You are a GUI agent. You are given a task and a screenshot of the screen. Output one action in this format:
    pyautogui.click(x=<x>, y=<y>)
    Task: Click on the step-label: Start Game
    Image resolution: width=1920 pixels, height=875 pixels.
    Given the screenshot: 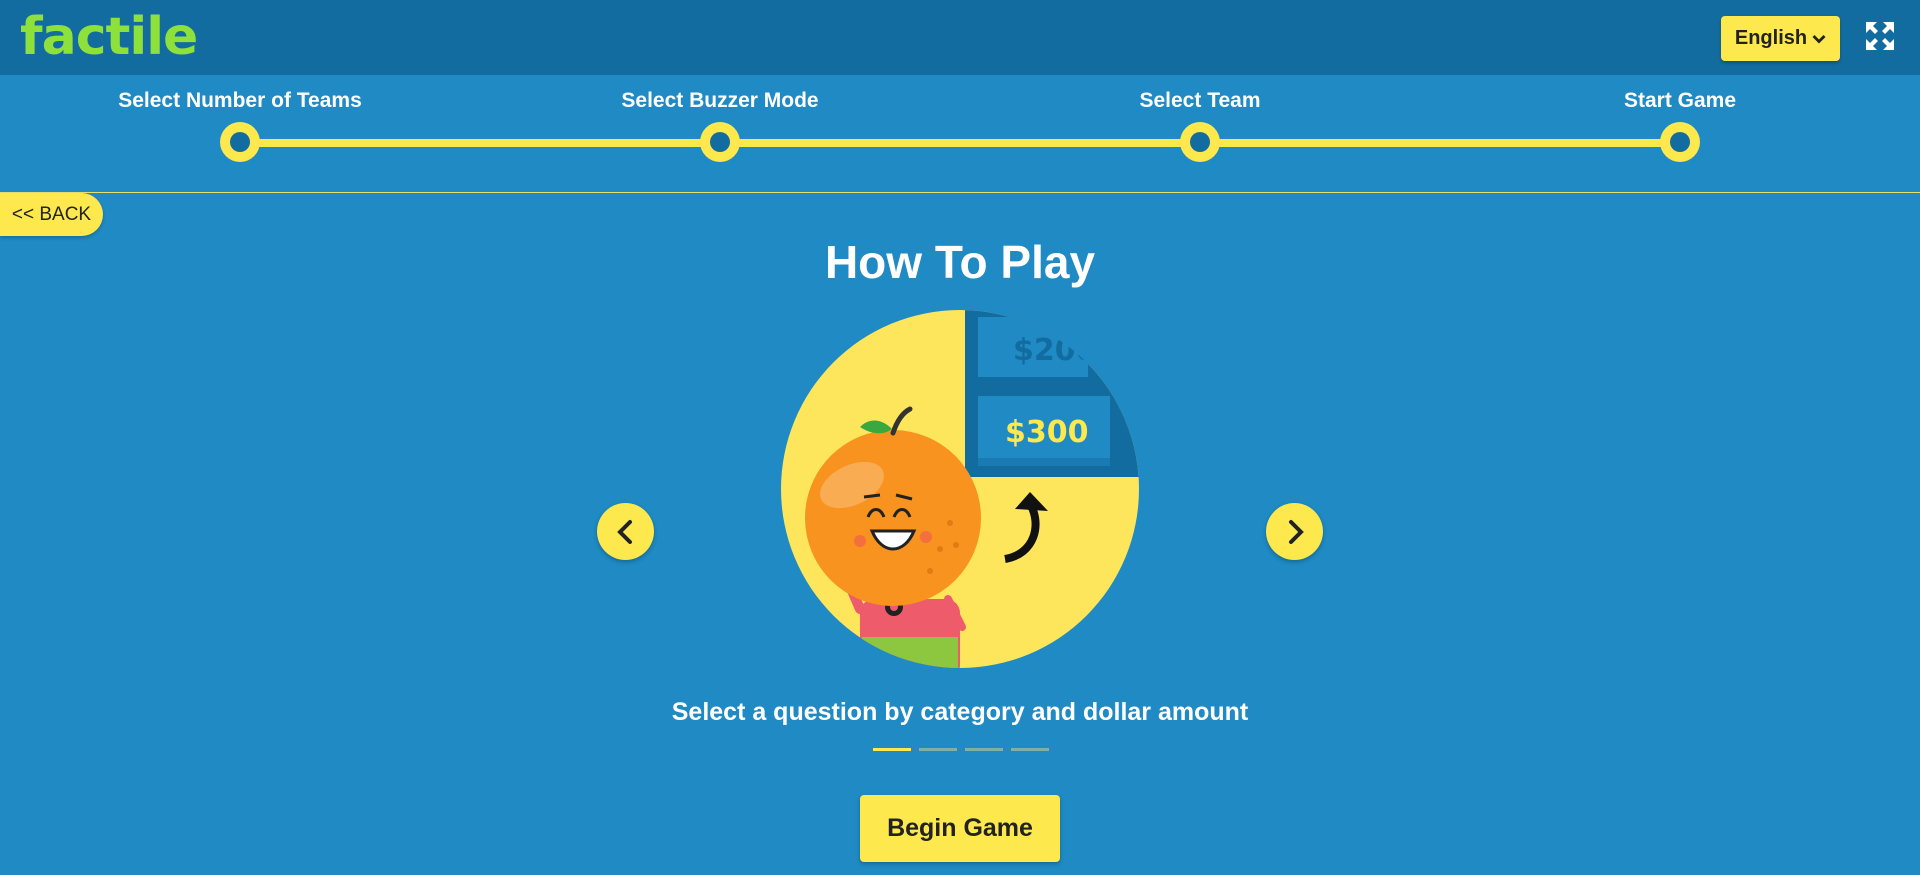 What is the action you would take?
    pyautogui.click(x=1680, y=100)
    